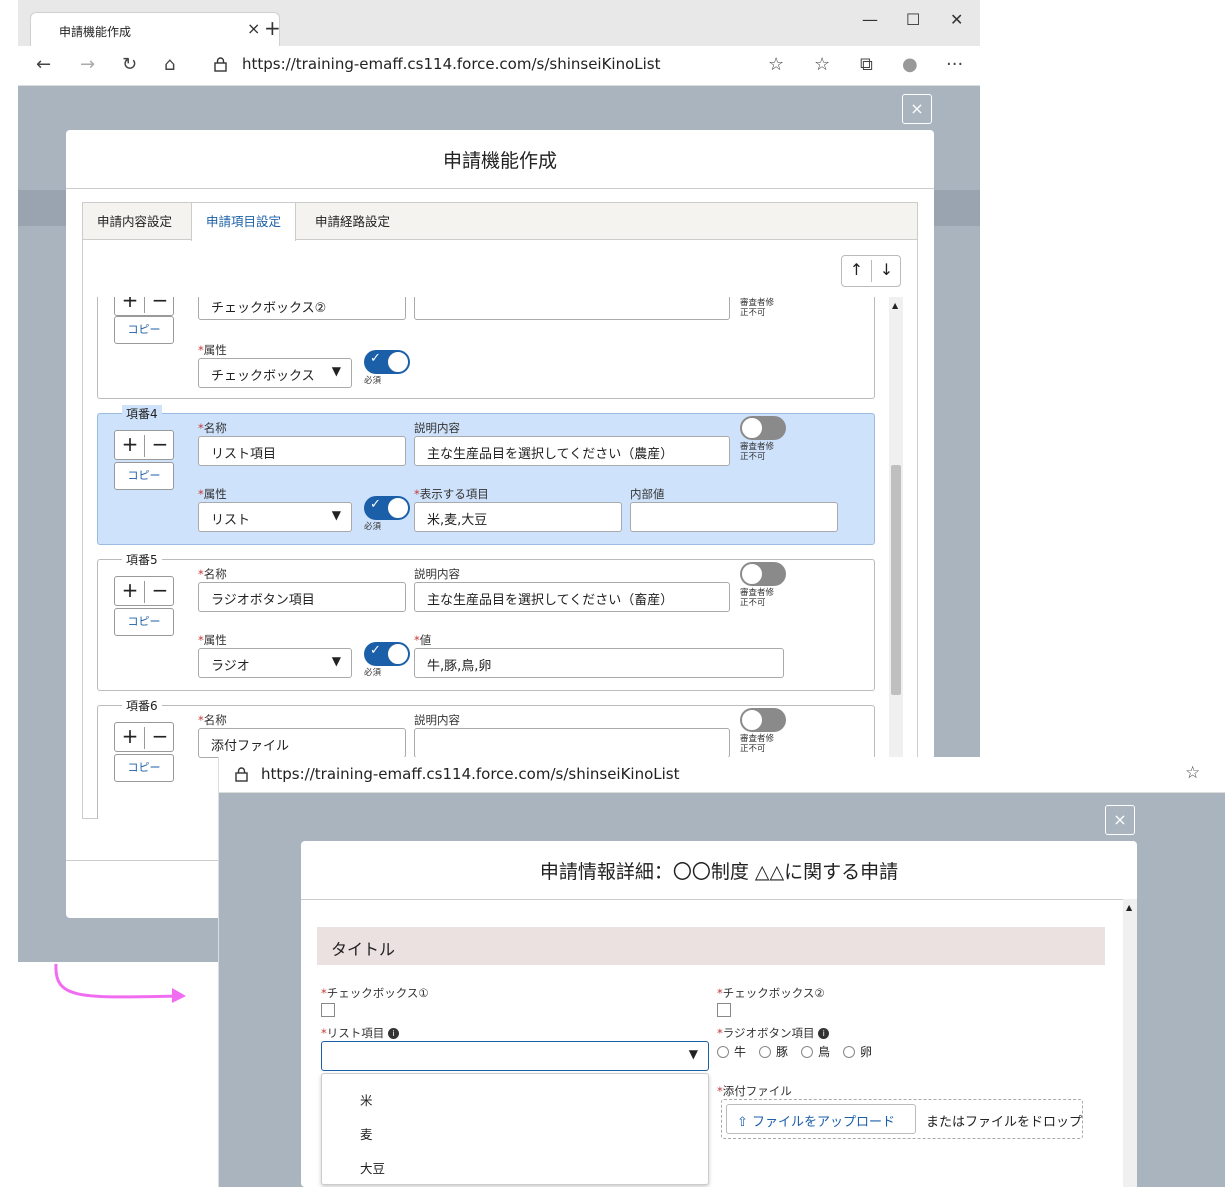 The image size is (1225, 1187). I want to click on checkbox2, so click(724, 1010).